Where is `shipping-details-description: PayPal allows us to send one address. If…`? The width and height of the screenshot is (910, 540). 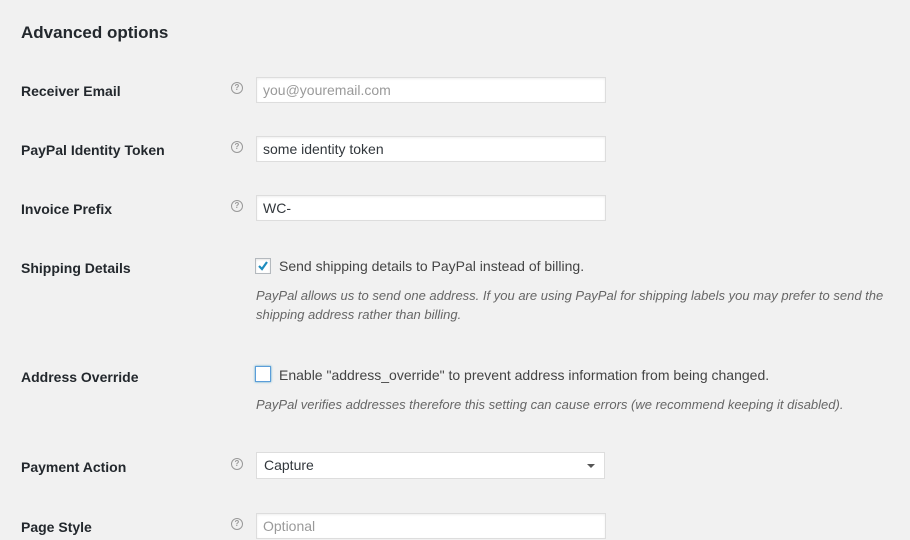 shipping-details-description: PayPal allows us to send one address. If… is located at coordinates (570, 305).